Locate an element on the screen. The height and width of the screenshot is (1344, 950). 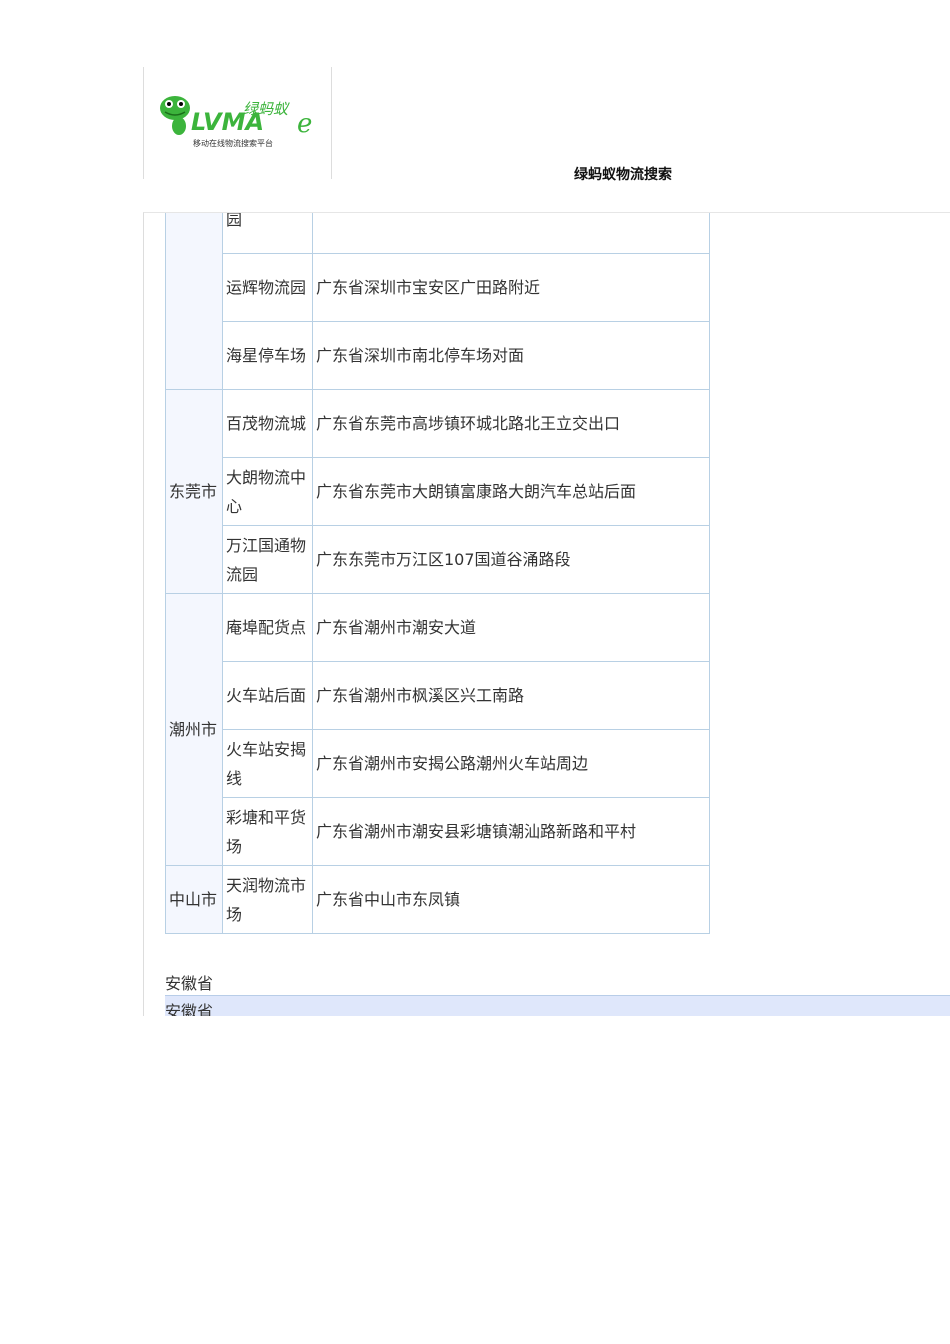
table-row: 火车站后面 广东省潮州市枫溪区兴工南路 is located at coordinates (438, 695).